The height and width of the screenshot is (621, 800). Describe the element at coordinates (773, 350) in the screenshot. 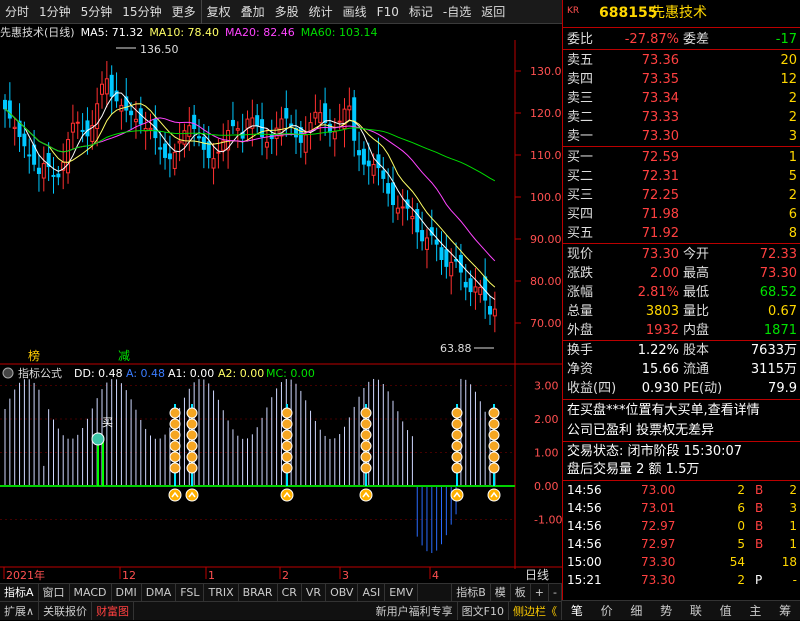

I see `fundamental-value: 7633万` at that location.